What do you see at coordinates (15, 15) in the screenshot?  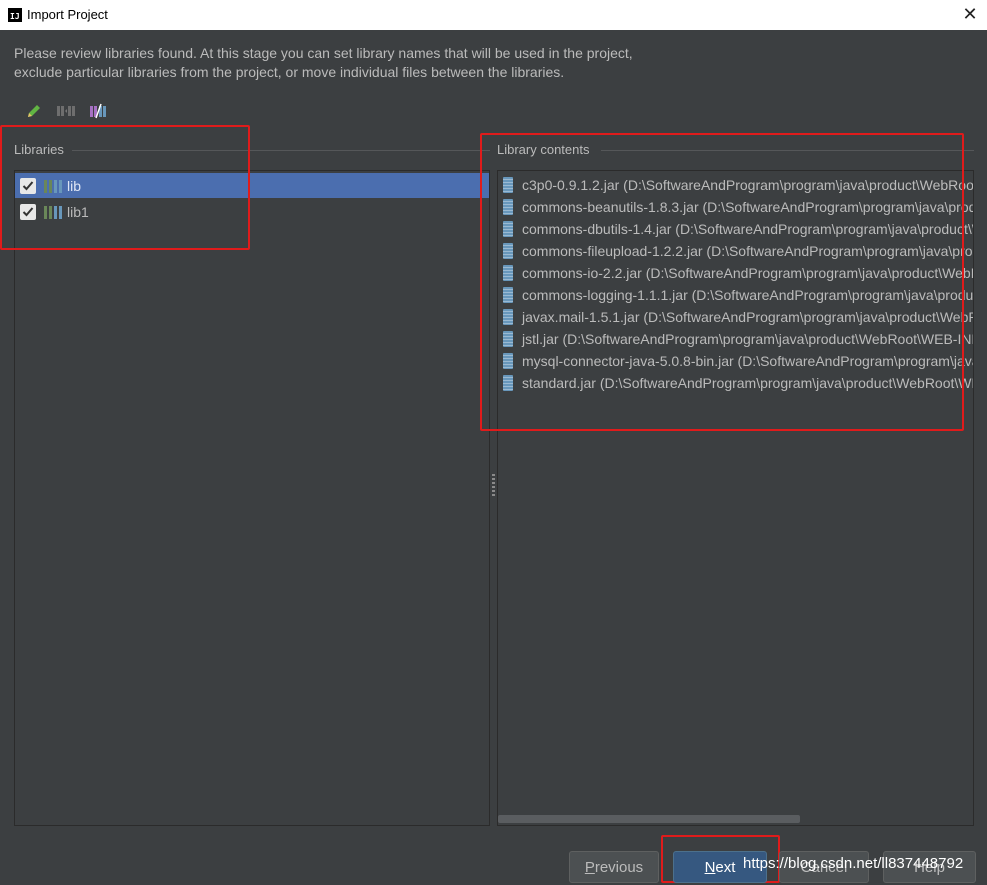 I see `intellij-app-icon: IJ` at bounding box center [15, 15].